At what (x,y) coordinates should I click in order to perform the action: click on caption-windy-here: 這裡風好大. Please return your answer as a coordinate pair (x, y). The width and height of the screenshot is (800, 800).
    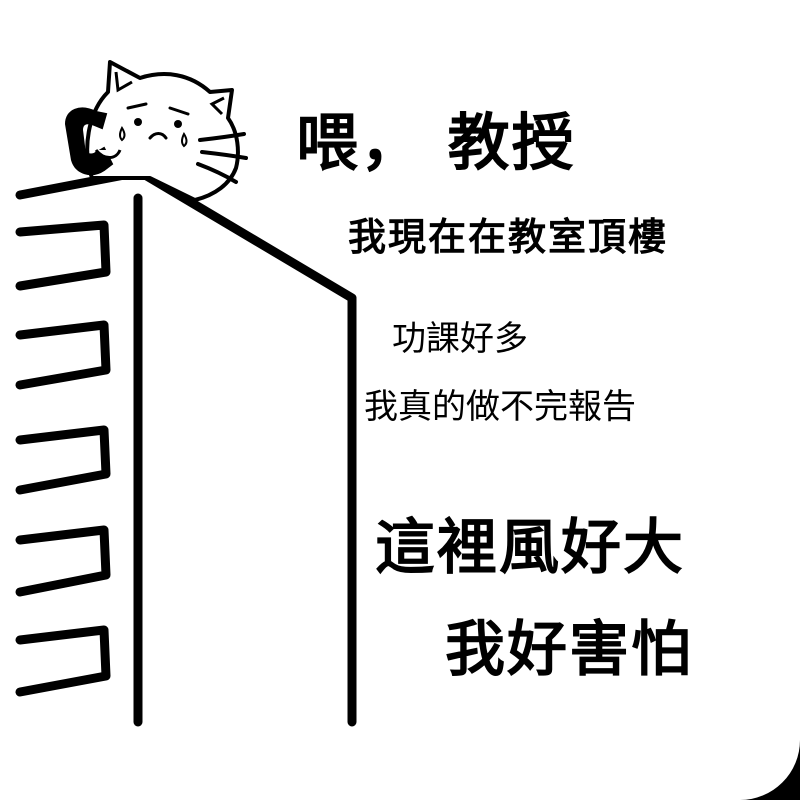
    Looking at the image, I should click on (530, 548).